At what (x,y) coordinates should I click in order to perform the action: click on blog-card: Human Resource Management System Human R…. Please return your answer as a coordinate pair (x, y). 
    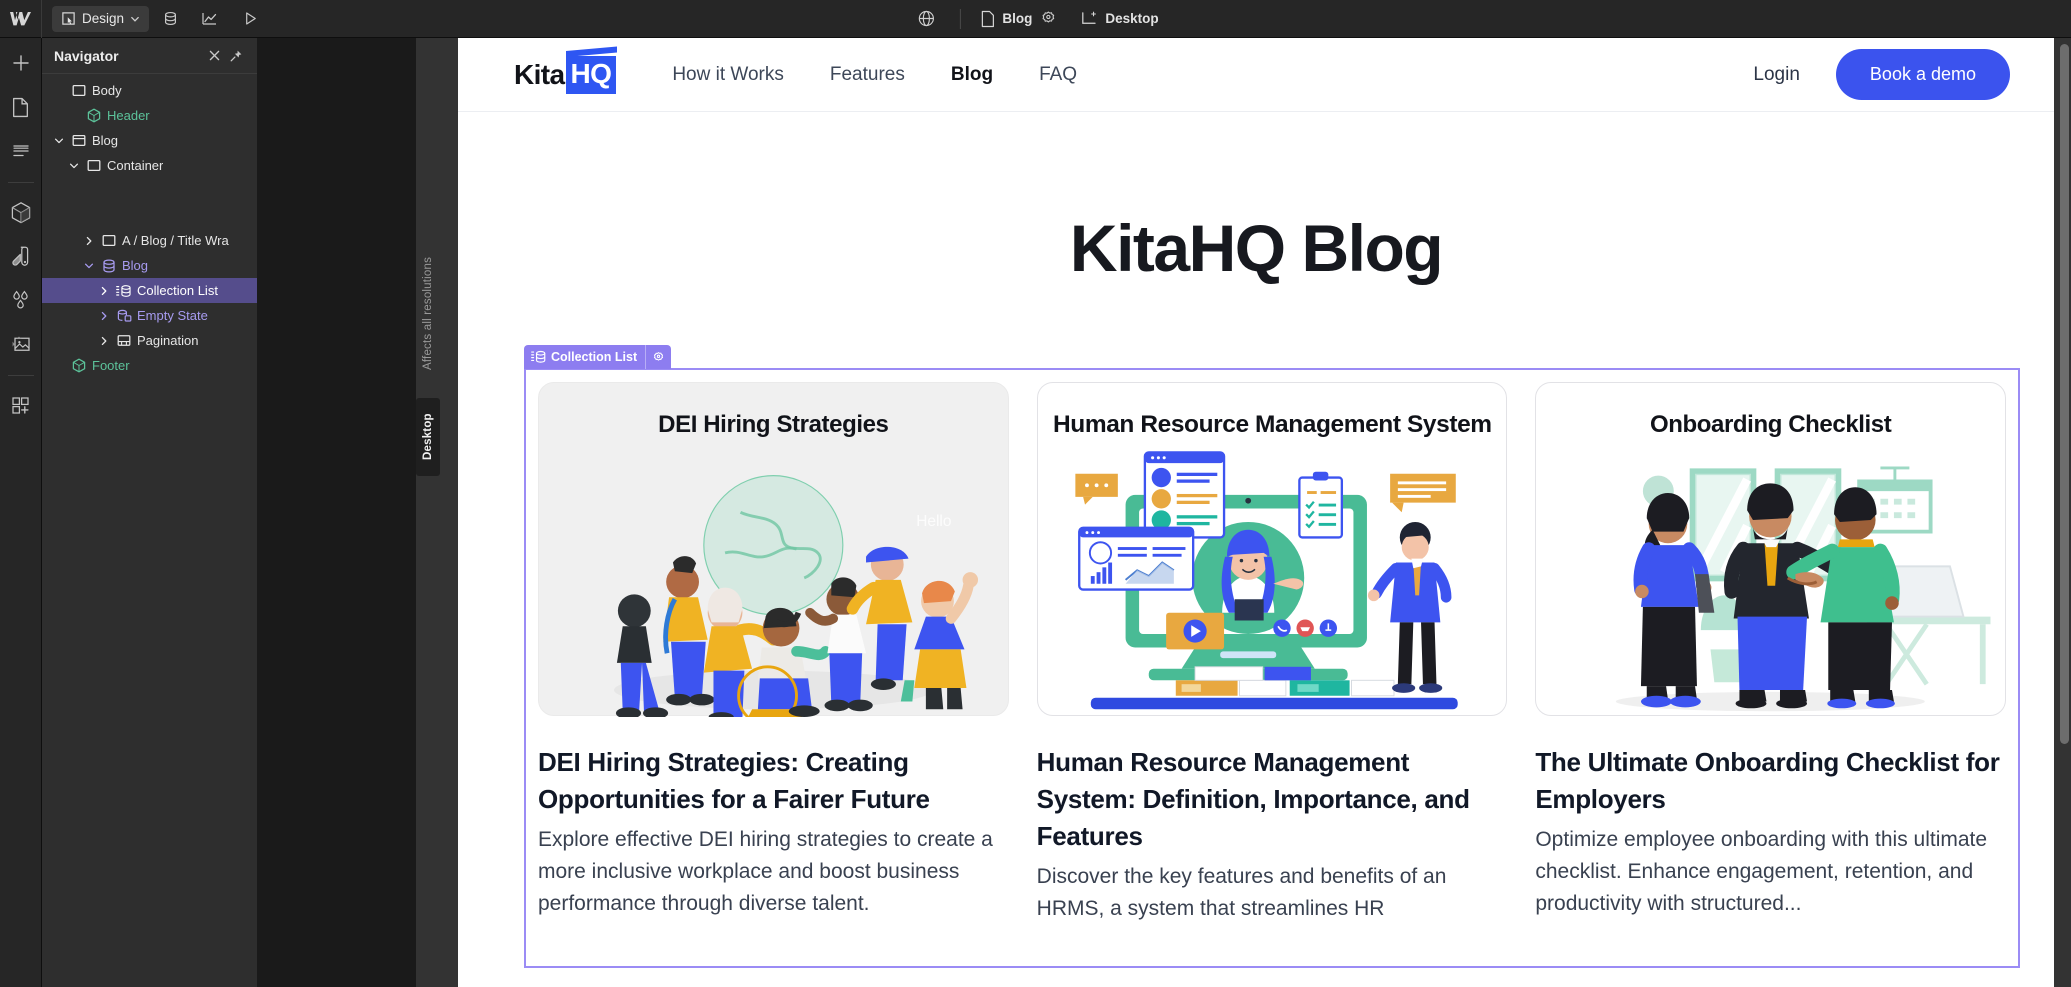
    Looking at the image, I should click on (1272, 674).